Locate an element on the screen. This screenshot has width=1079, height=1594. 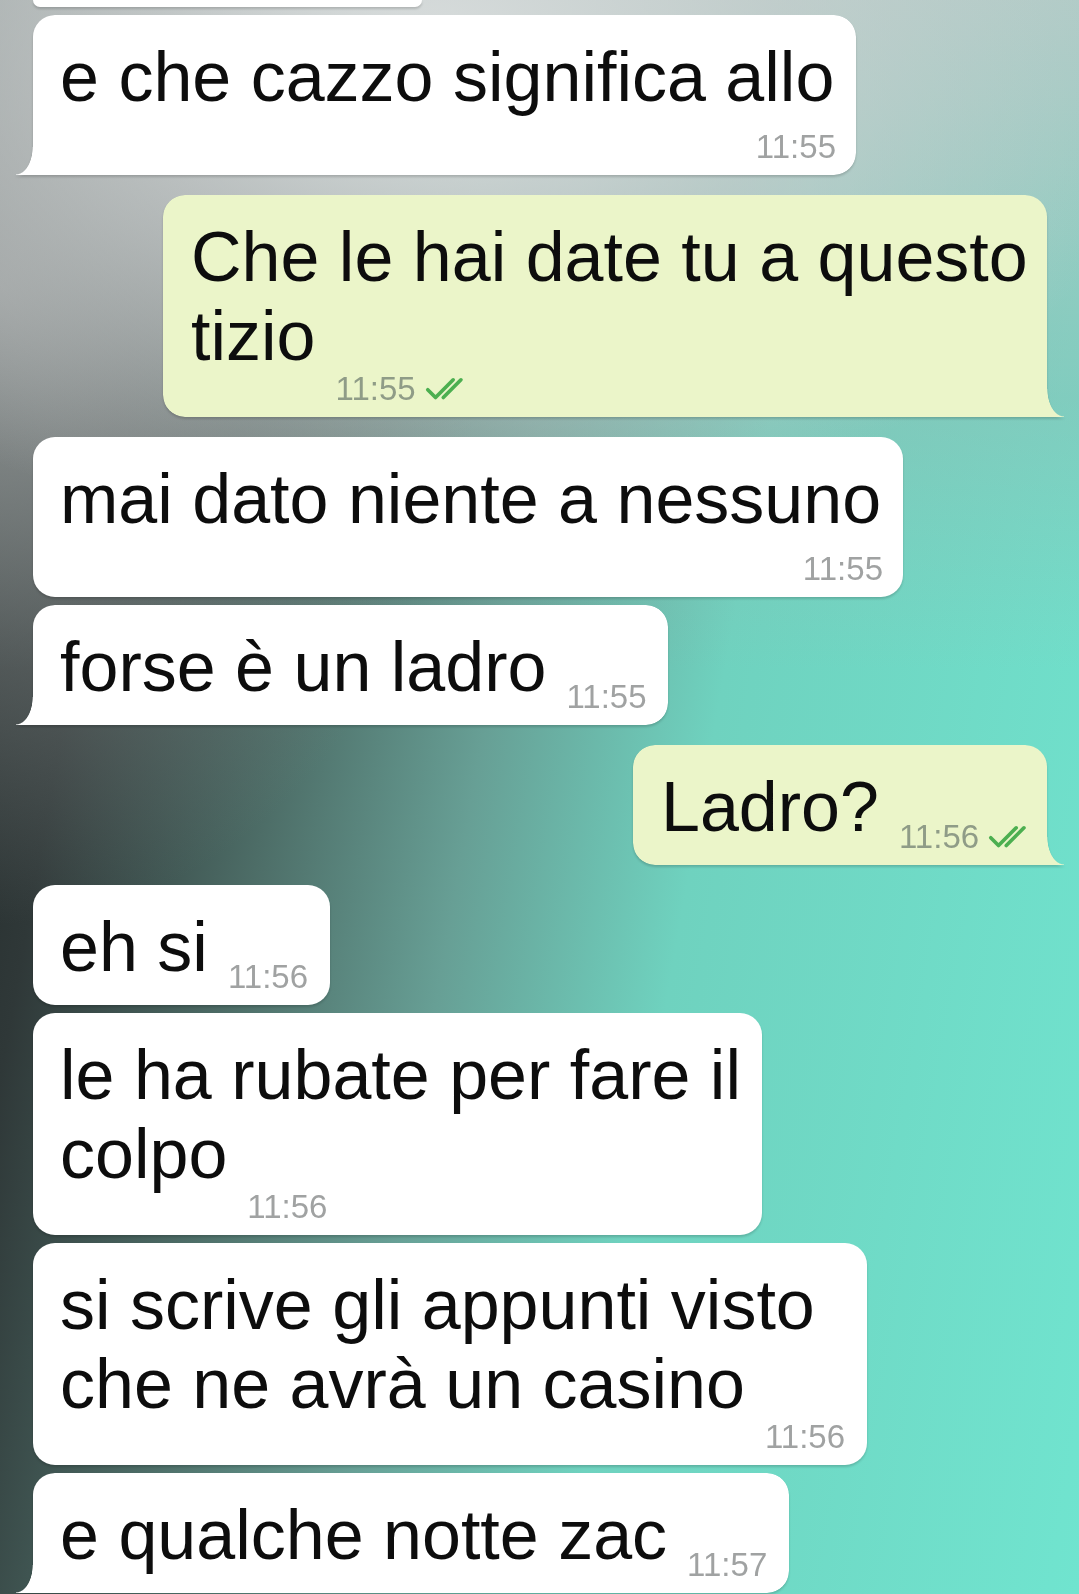
message-text: le ha rubate per fare il colpo is located at coordinates (400, 1114).